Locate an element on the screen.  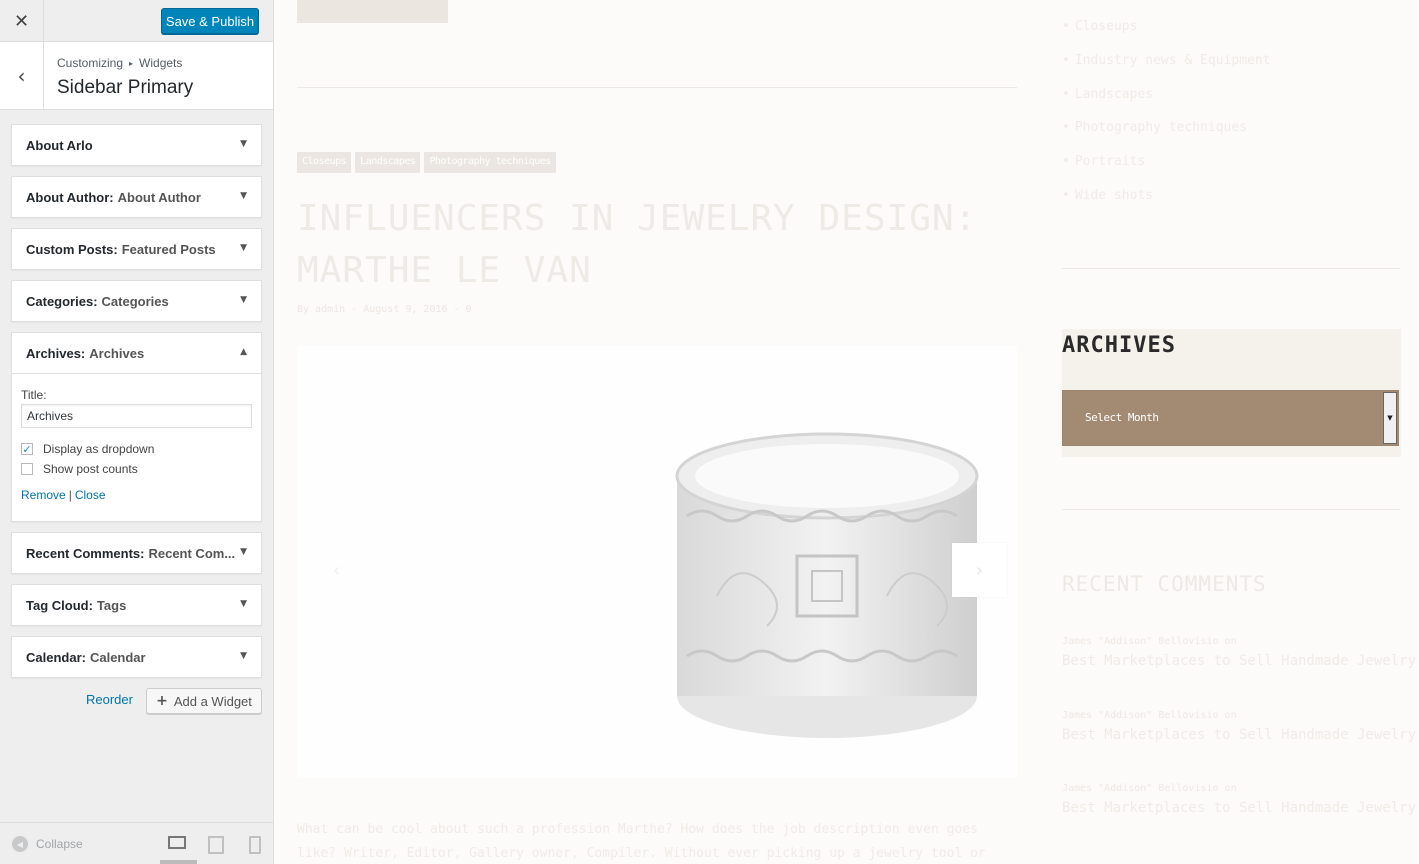
archives-widget-preview: ARCHIVES Select Month ▼ is located at coordinates (1231, 393).